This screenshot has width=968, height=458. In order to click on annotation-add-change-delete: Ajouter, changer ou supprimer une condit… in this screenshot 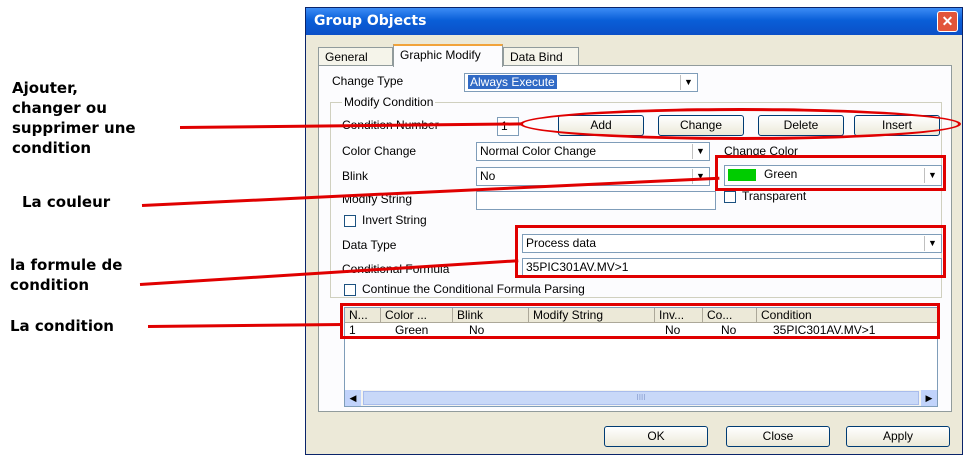, I will do `click(74, 118)`.